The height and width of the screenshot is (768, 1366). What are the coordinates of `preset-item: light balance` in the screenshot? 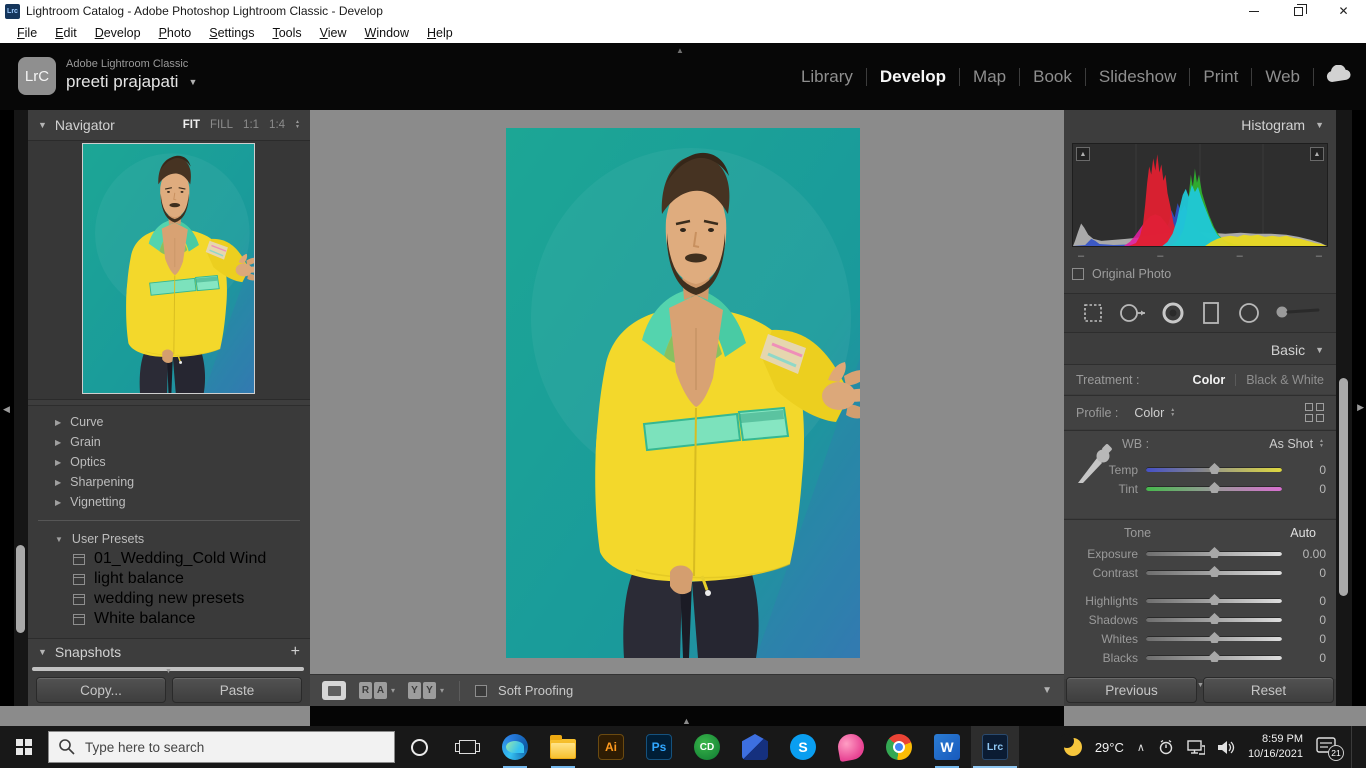 It's located at (169, 579).